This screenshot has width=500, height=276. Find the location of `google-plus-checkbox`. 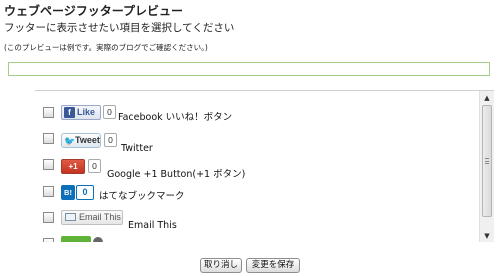

google-plus-checkbox is located at coordinates (48, 164).